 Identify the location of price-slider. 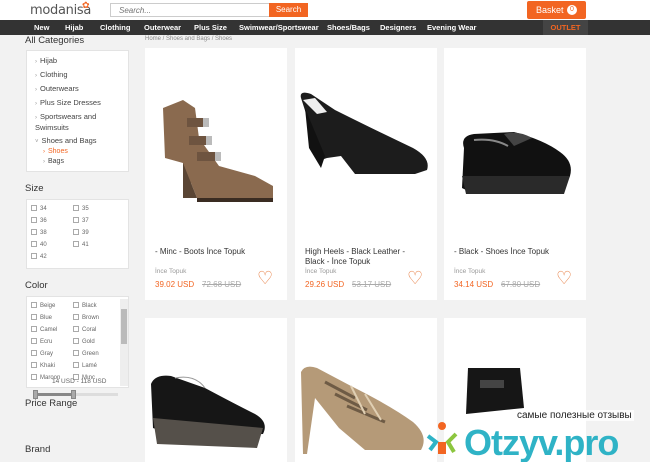
(75, 394).